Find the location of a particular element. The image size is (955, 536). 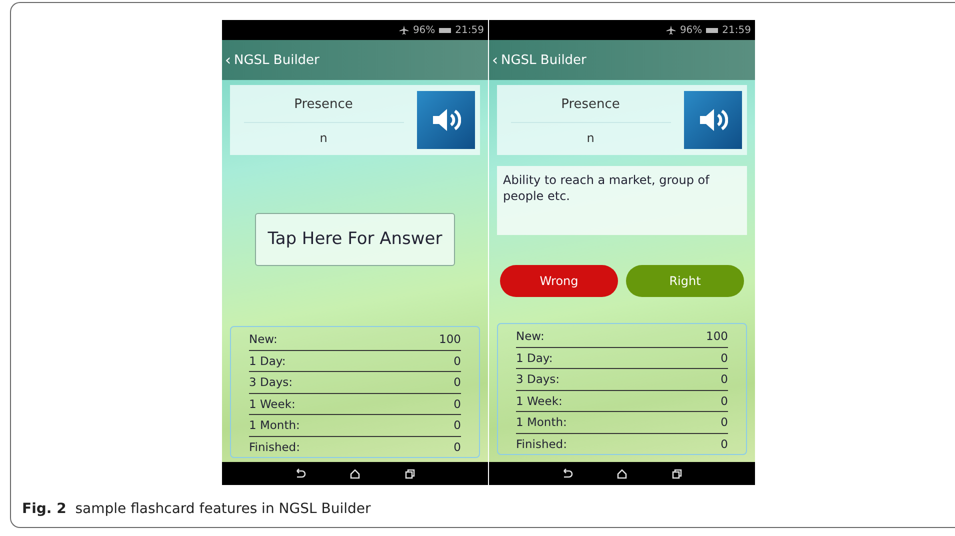

figure-caption: Fig. 2 sample flashcard features in NGSL Builder is located at coordinates (197, 509).